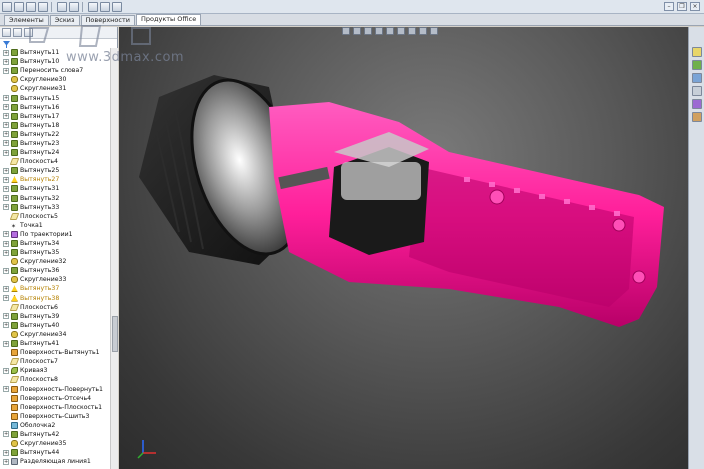 The image size is (704, 469). I want to click on tree-item: Точка1, so click(55, 225).